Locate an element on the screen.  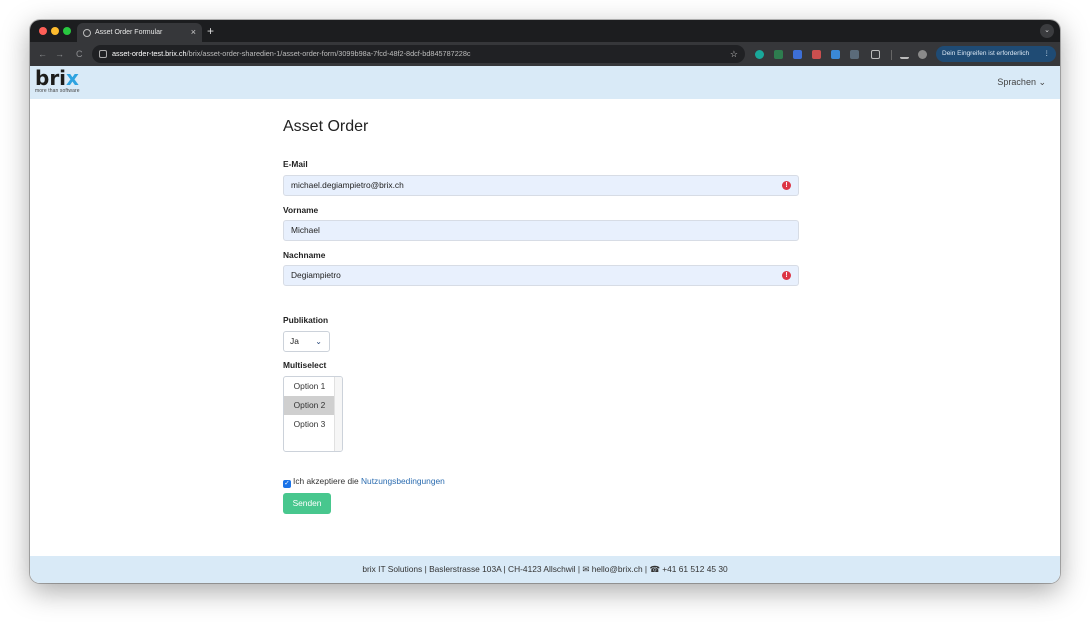
downloads-icon is located at coordinates (904, 54).